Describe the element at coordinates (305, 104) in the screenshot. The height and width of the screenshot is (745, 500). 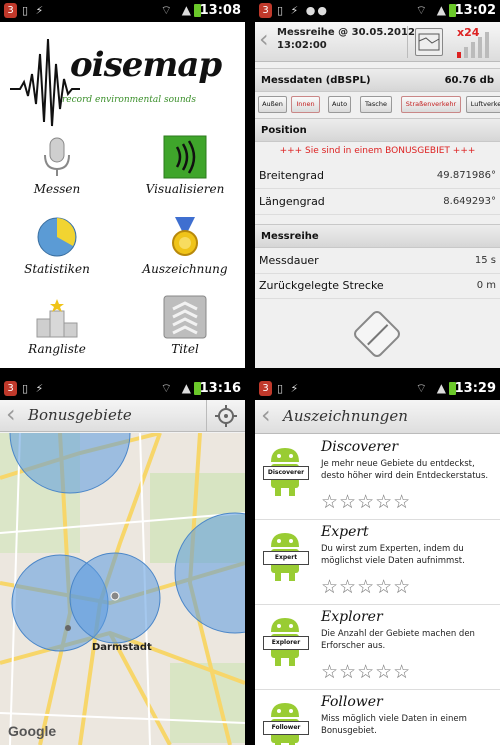
I see `chip-innen: Innen` at that location.